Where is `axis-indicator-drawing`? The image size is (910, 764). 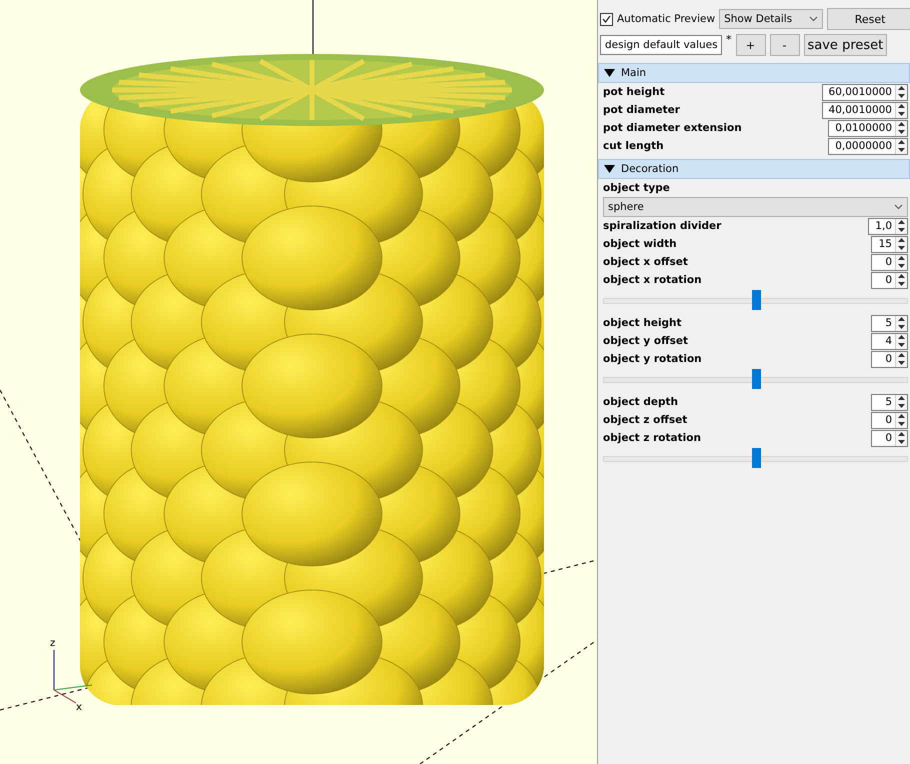 axis-indicator-drawing is located at coordinates (73, 677).